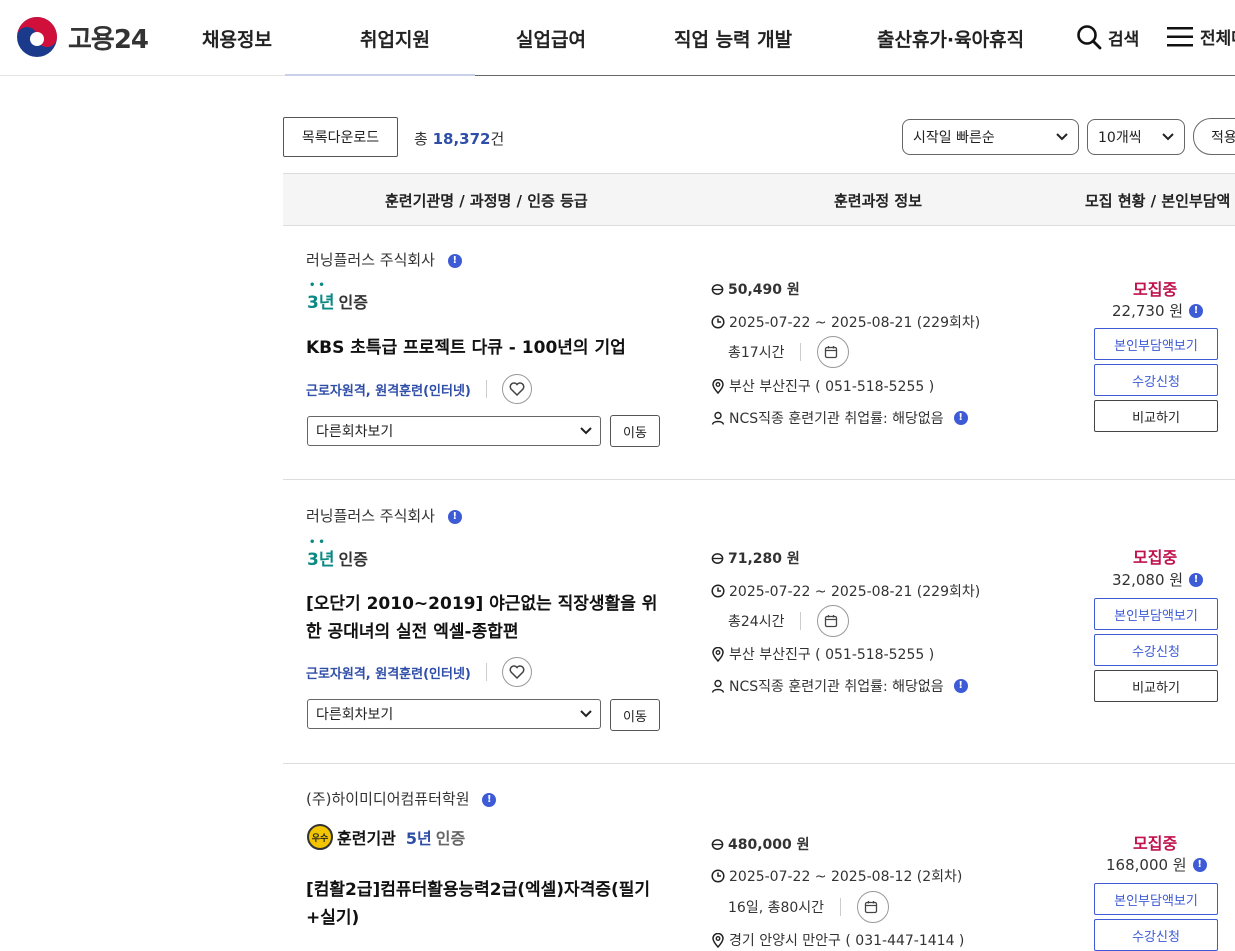  I want to click on cert-grade: 우수 훈련기관 5년 인증, so click(386, 837).